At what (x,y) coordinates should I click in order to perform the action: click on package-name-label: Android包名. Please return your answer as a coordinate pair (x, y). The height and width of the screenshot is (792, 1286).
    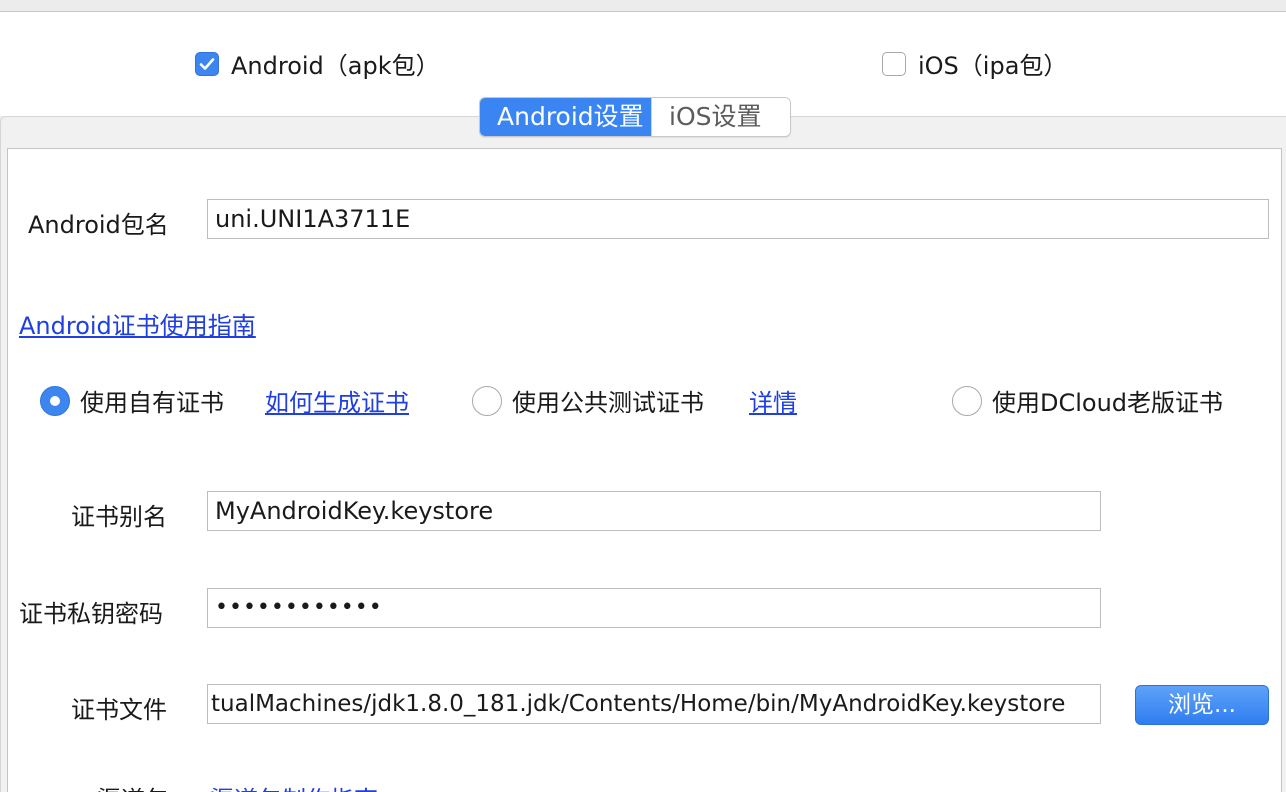
    Looking at the image, I should click on (98, 225).